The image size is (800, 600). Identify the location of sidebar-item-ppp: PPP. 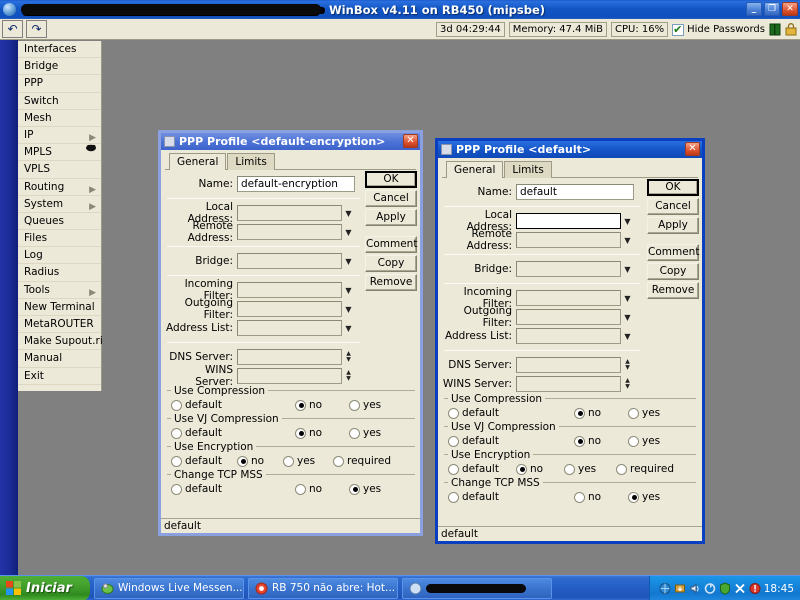
(59, 84).